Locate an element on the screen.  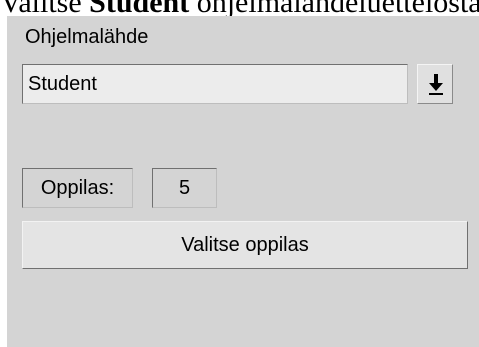
down-arrow-icon is located at coordinates (436, 84).